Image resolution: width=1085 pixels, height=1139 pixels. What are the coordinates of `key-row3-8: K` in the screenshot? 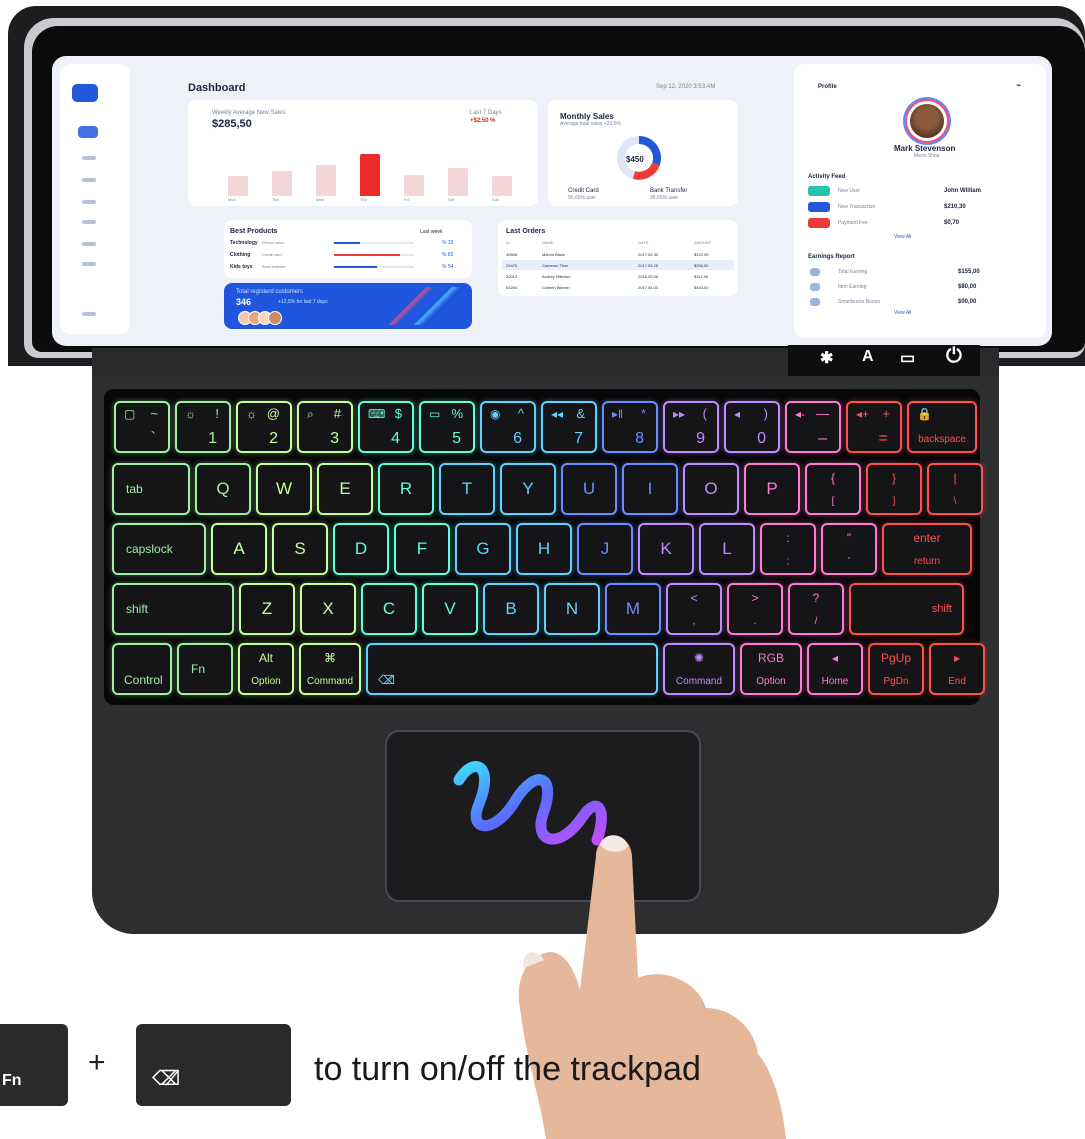 It's located at (666, 549).